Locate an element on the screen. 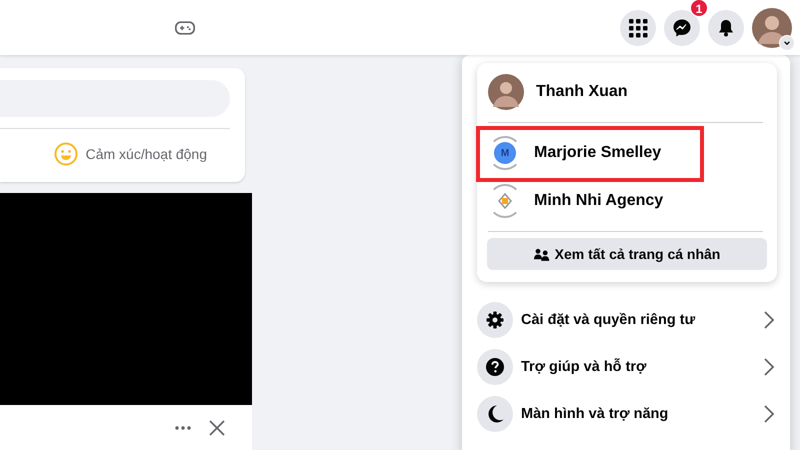 This screenshot has height=450, width=800. game-controller-icon is located at coordinates (185, 27).